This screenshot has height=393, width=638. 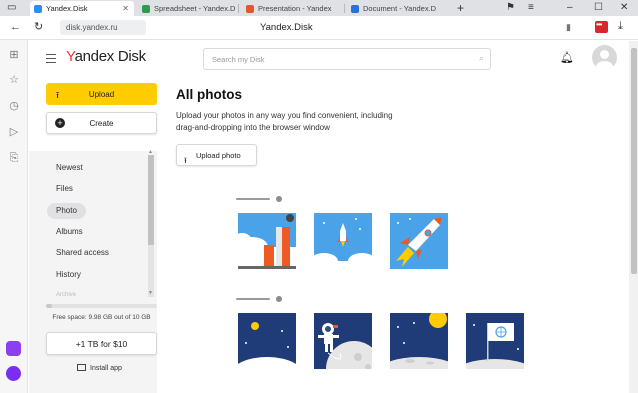 I want to click on tab-label: Spreadsheet - Yandex.D, so click(x=195, y=8).